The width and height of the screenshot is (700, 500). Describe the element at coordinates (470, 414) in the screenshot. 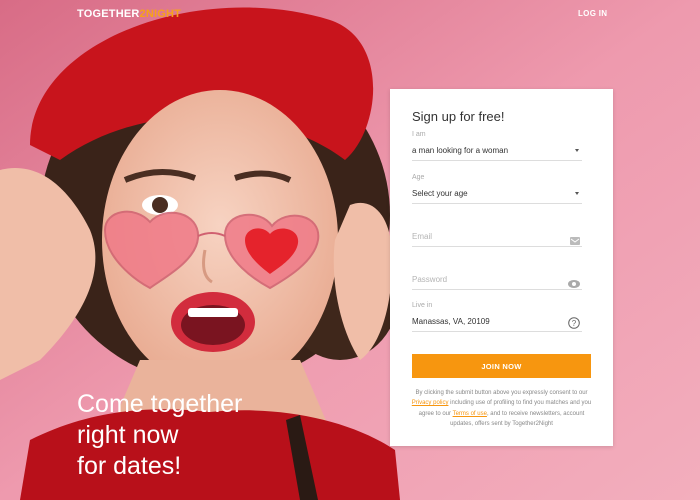

I see `terms-of-use-link: Terms of use` at that location.